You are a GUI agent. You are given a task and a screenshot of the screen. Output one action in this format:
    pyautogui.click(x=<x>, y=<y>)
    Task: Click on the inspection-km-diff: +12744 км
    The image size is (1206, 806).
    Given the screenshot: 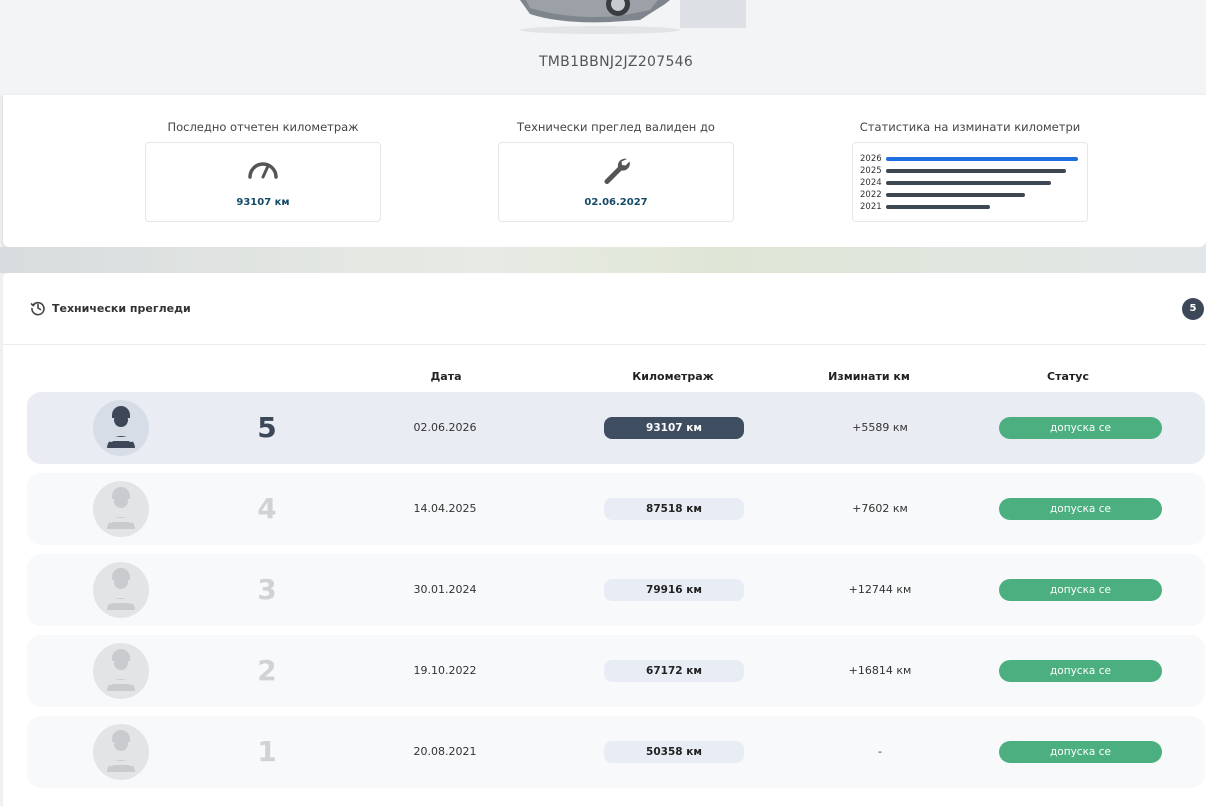 What is the action you would take?
    pyautogui.click(x=880, y=589)
    